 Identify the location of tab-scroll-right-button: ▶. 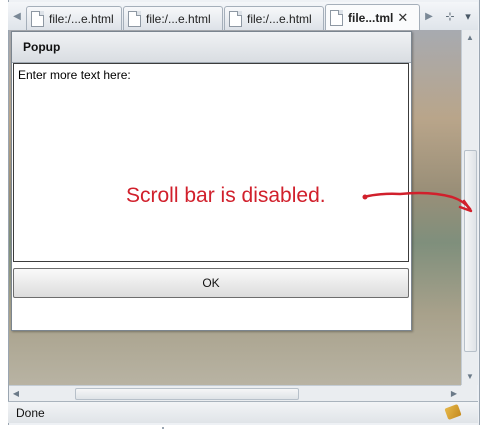
(429, 17).